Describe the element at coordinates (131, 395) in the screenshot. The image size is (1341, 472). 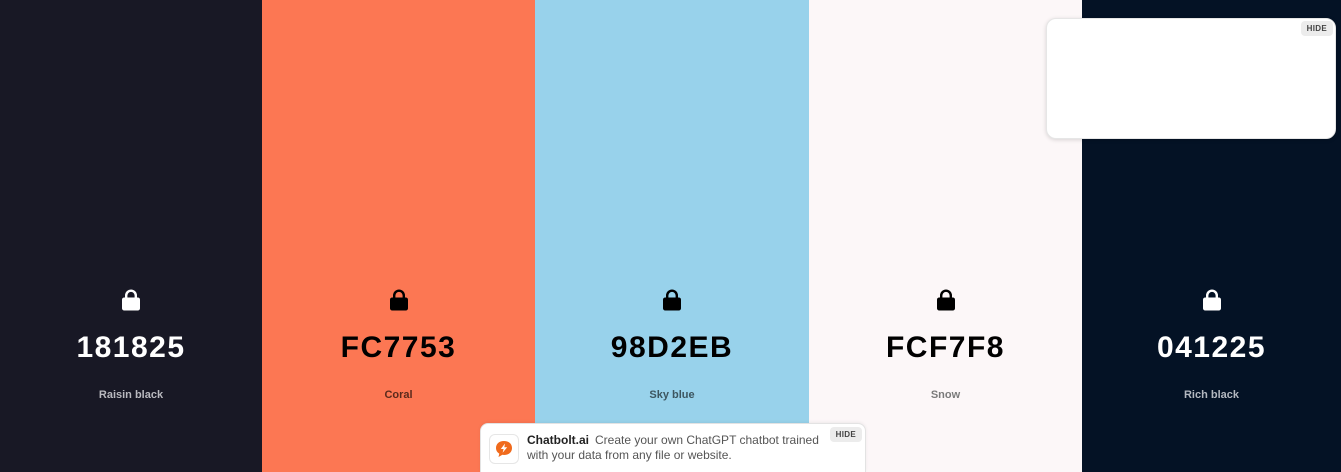
I see `swatch-color-name: Raisin black` at that location.